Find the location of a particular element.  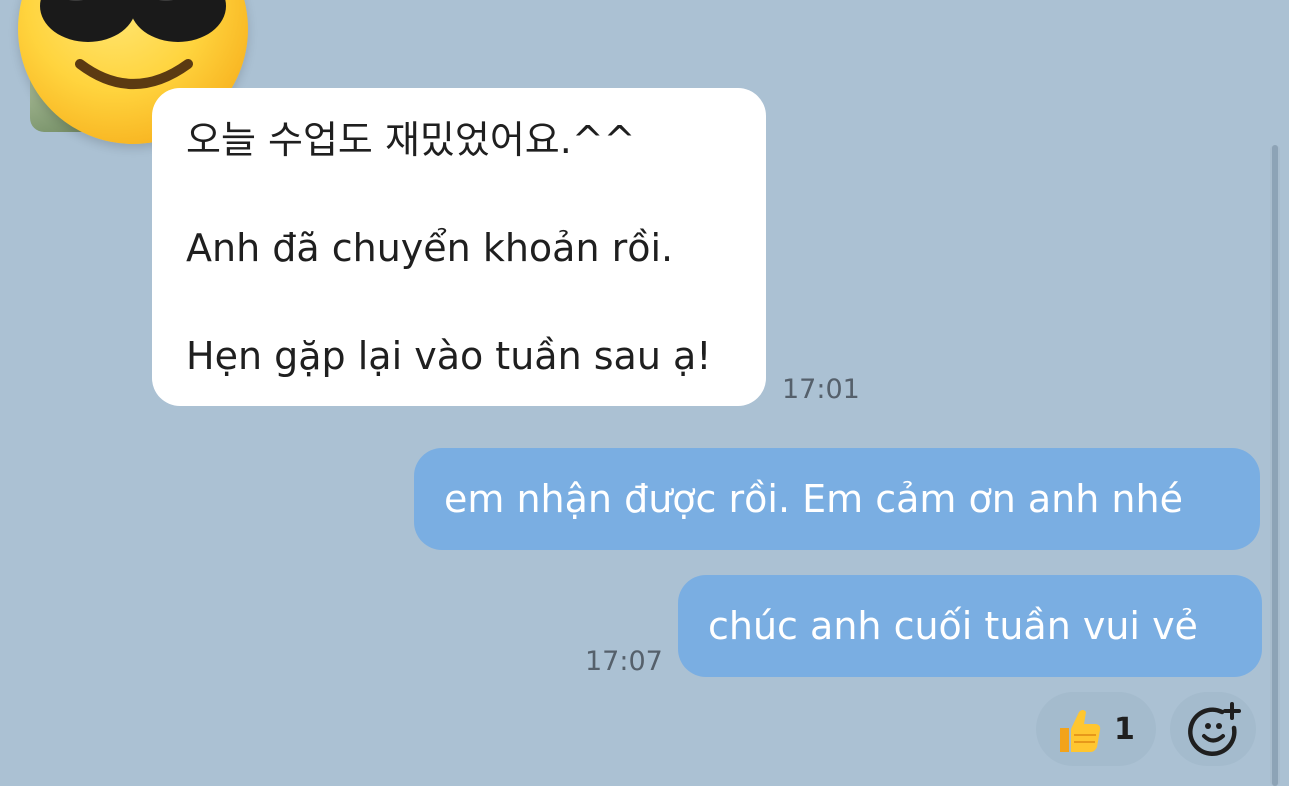

add-reaction-button is located at coordinates (1213, 729).